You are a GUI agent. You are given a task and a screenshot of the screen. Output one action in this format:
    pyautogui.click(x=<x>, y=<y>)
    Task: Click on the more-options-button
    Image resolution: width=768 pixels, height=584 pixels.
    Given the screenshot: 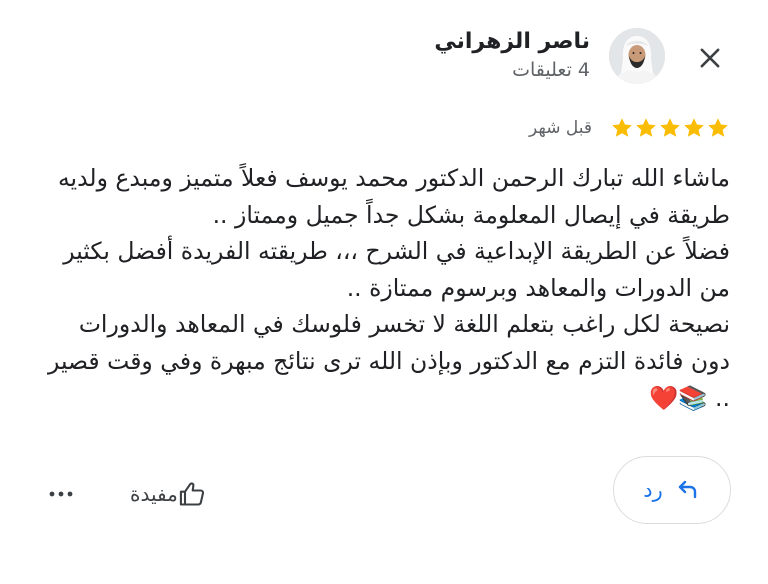 What is the action you would take?
    pyautogui.click(x=61, y=494)
    